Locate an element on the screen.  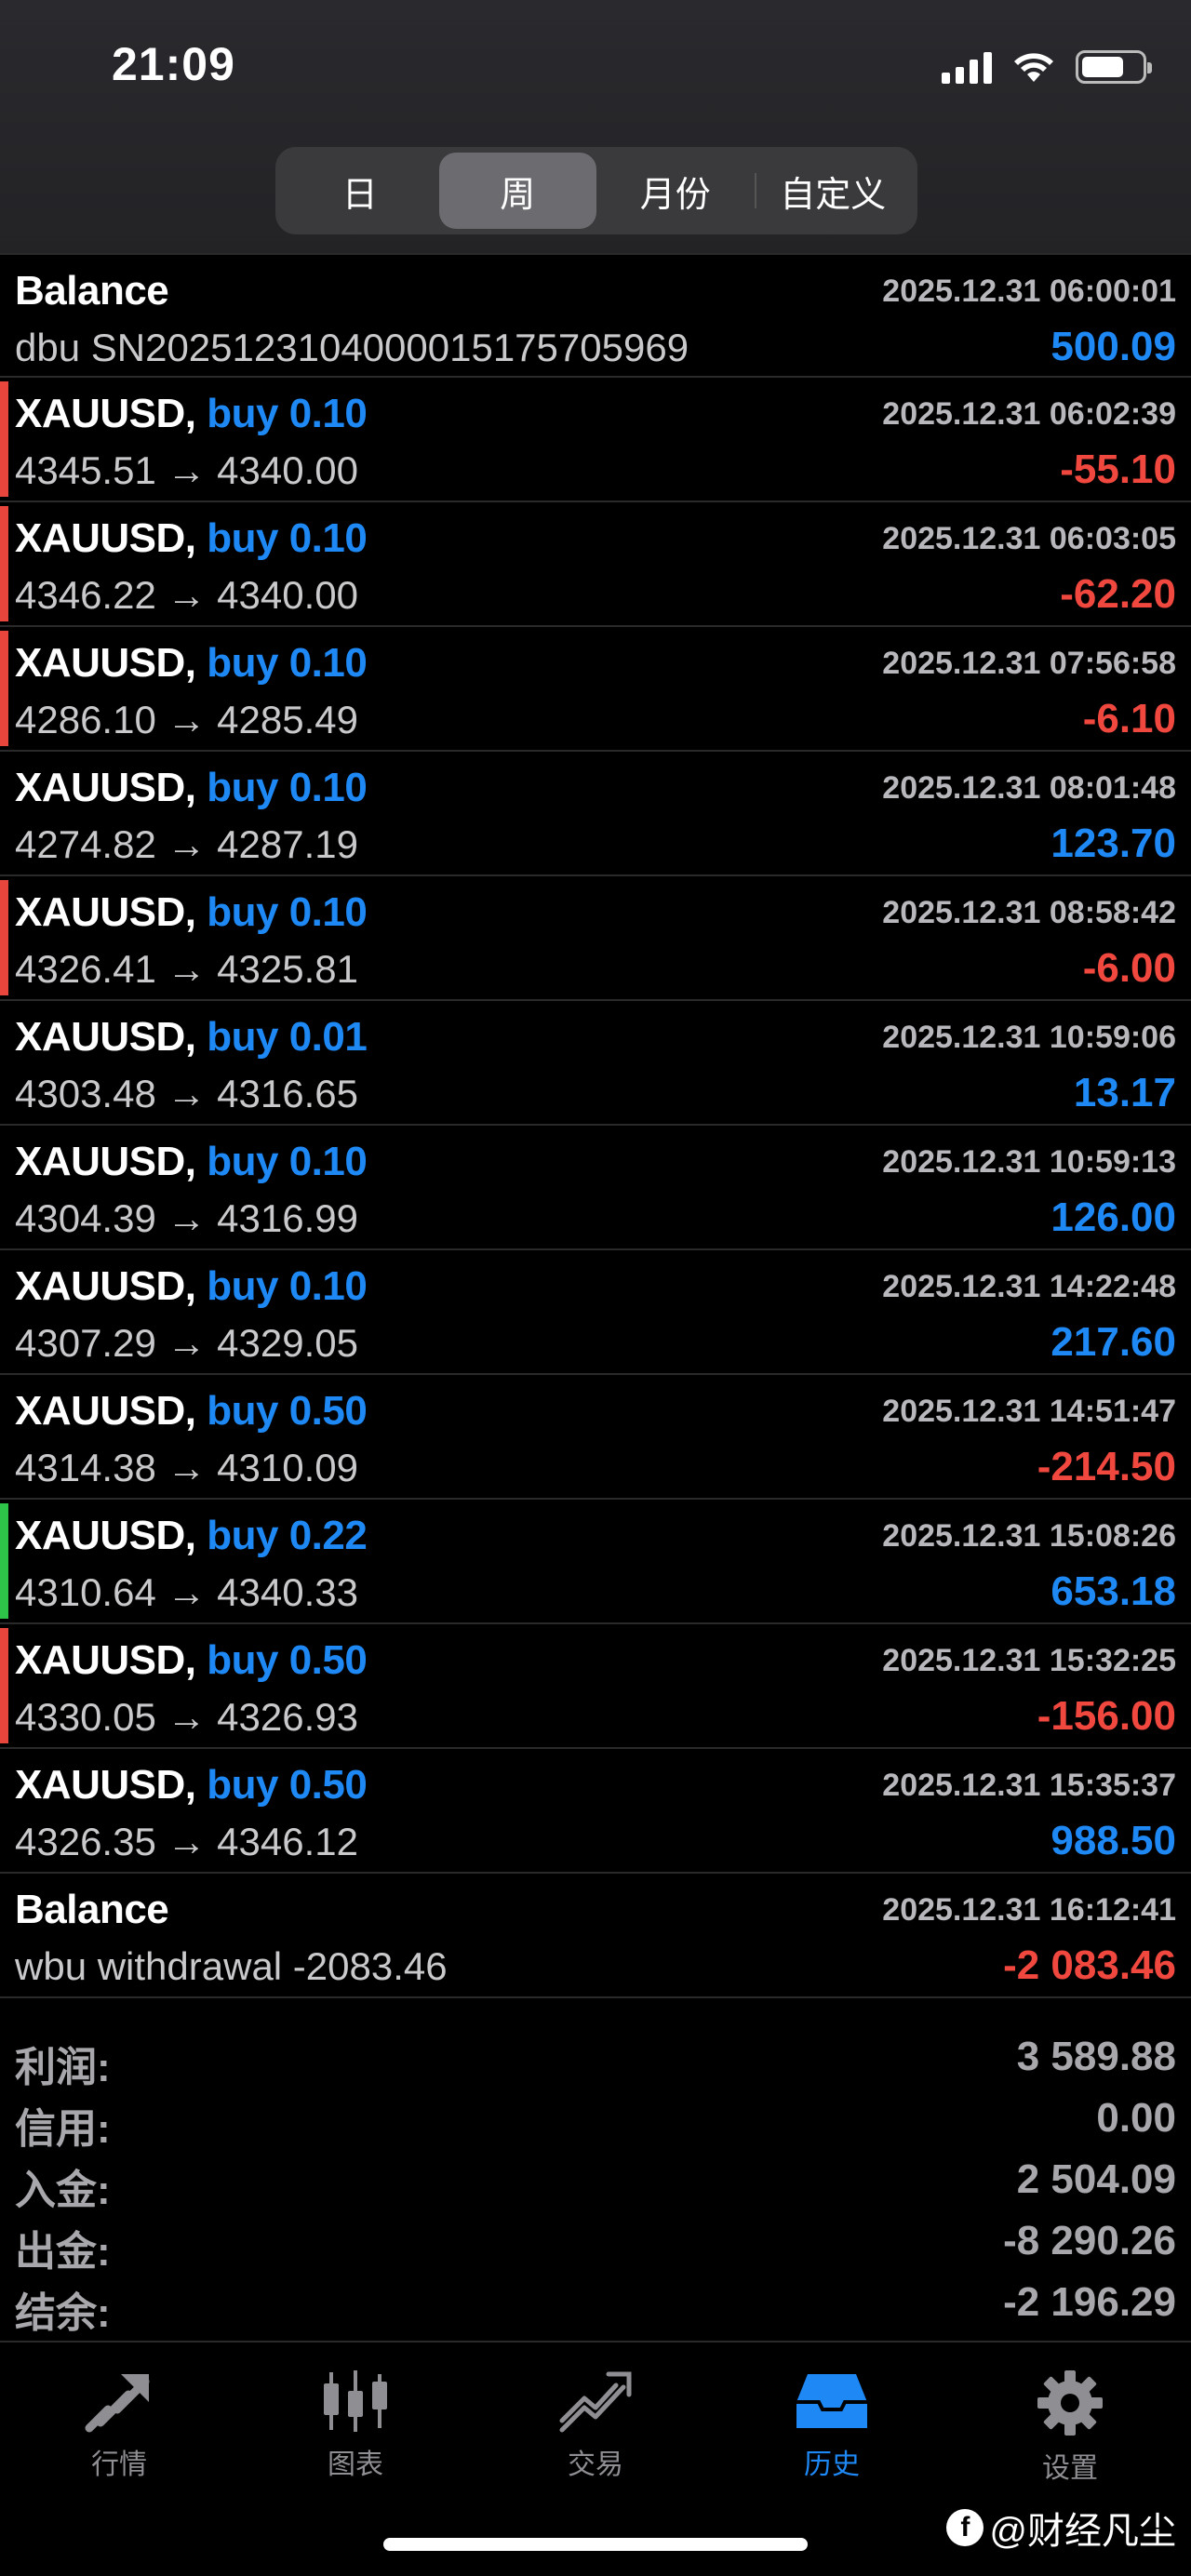
tab-custom: 自定义 is located at coordinates (833, 191).